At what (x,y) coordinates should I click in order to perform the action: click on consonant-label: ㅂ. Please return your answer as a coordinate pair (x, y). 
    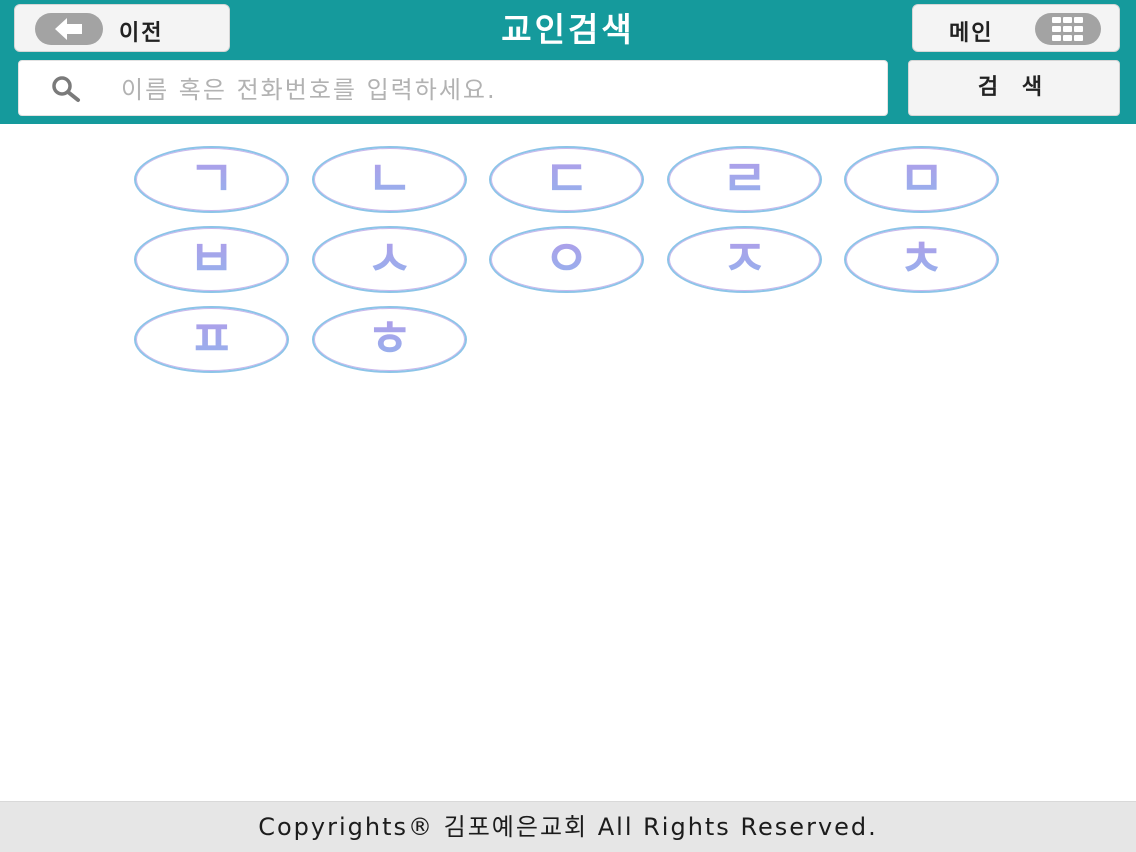
    Looking at the image, I should click on (211, 259).